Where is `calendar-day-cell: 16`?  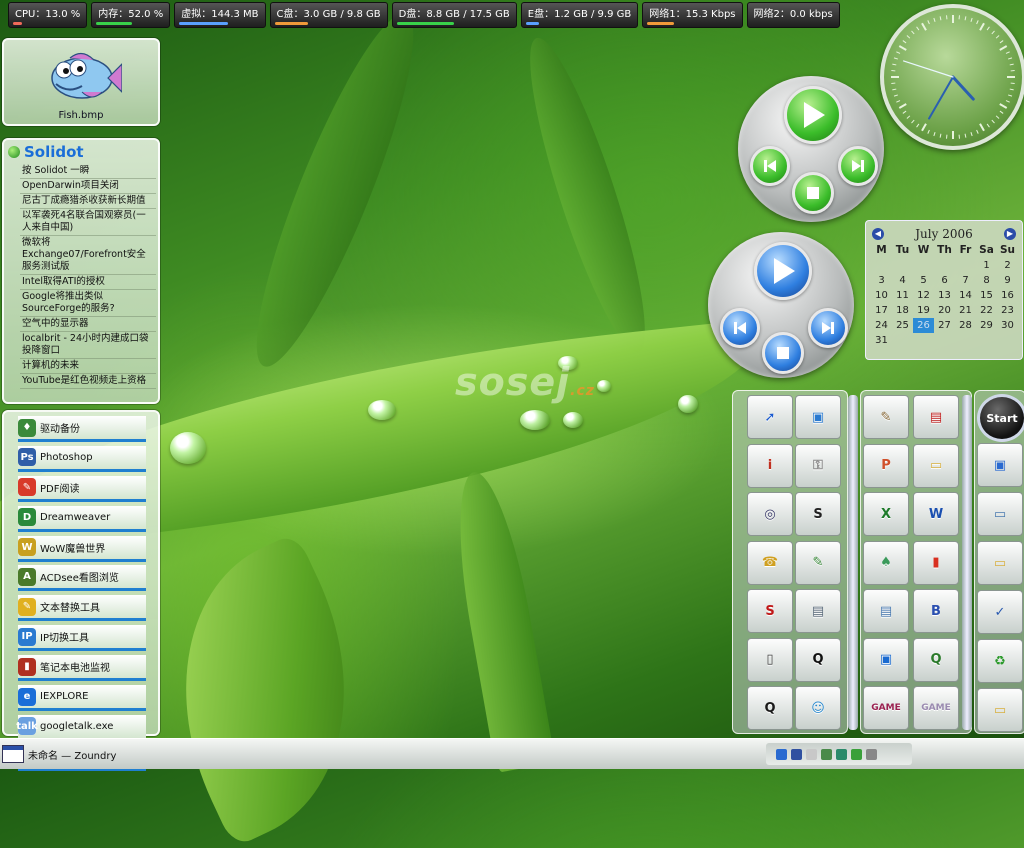
calendar-day-cell: 16 is located at coordinates (1007, 295).